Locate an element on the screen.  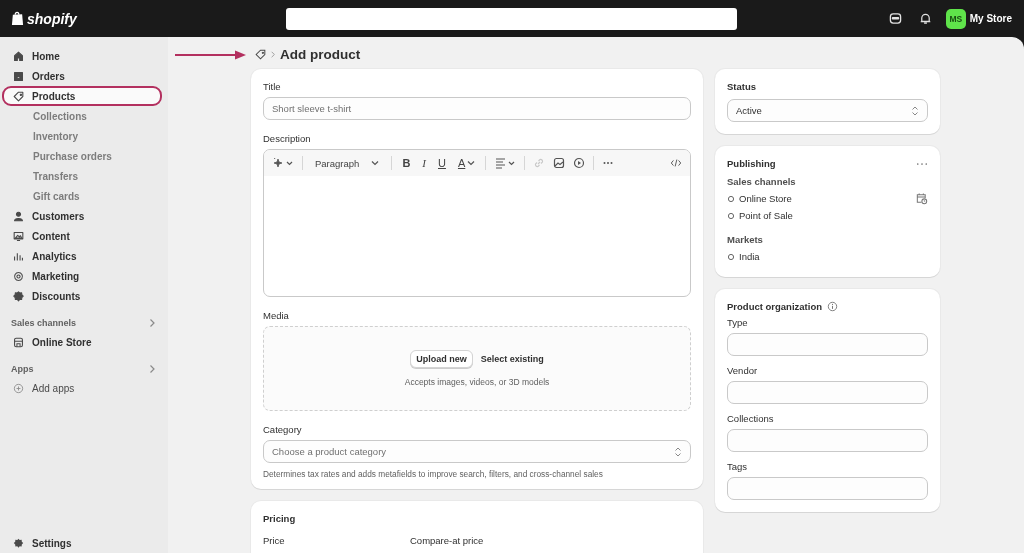
group-heading: Sales channels is located at coordinates (762, 181).